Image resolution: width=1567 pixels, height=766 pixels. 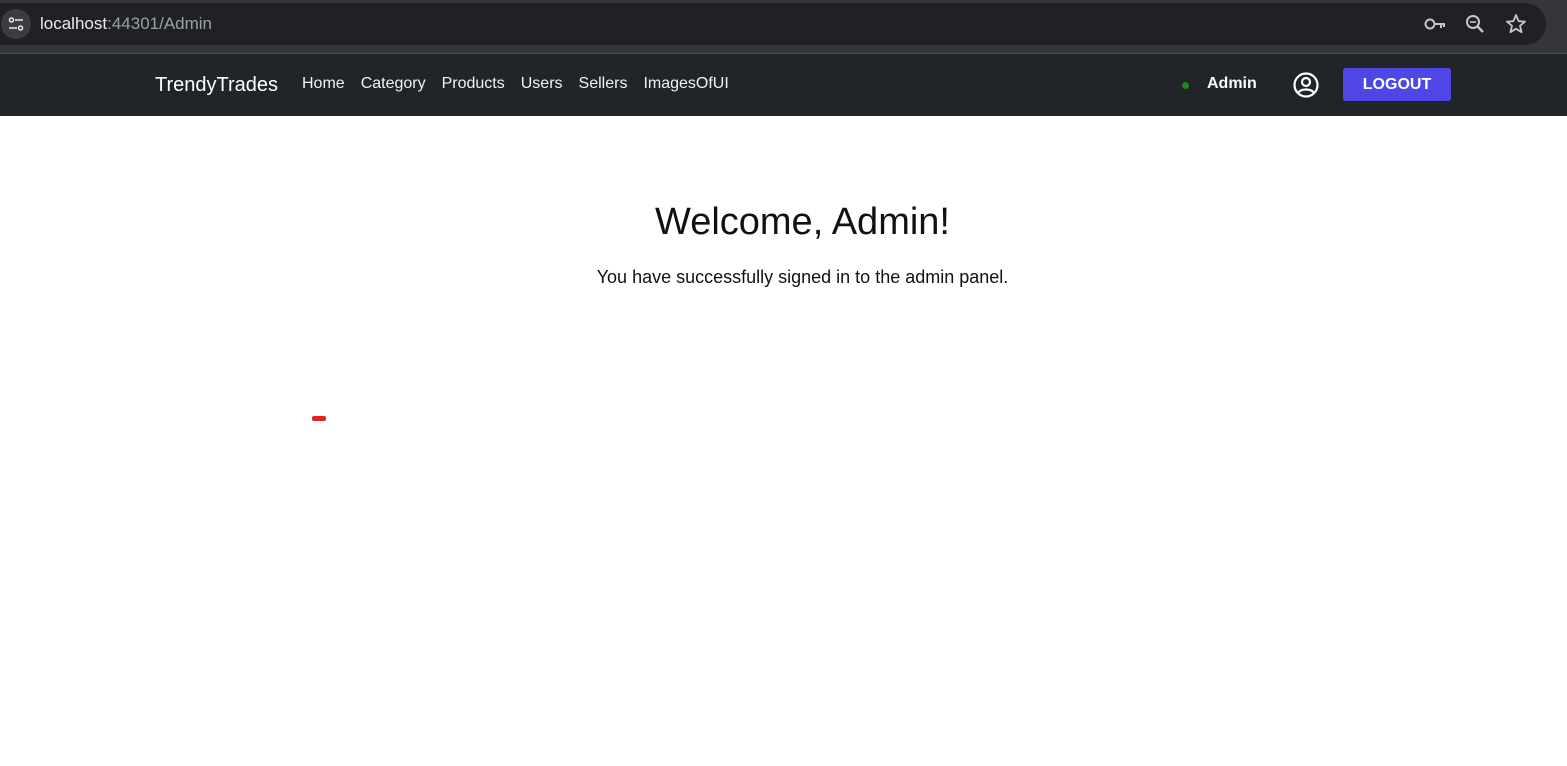 What do you see at coordinates (1397, 84) in the screenshot?
I see `logout-button: LOGOUT` at bounding box center [1397, 84].